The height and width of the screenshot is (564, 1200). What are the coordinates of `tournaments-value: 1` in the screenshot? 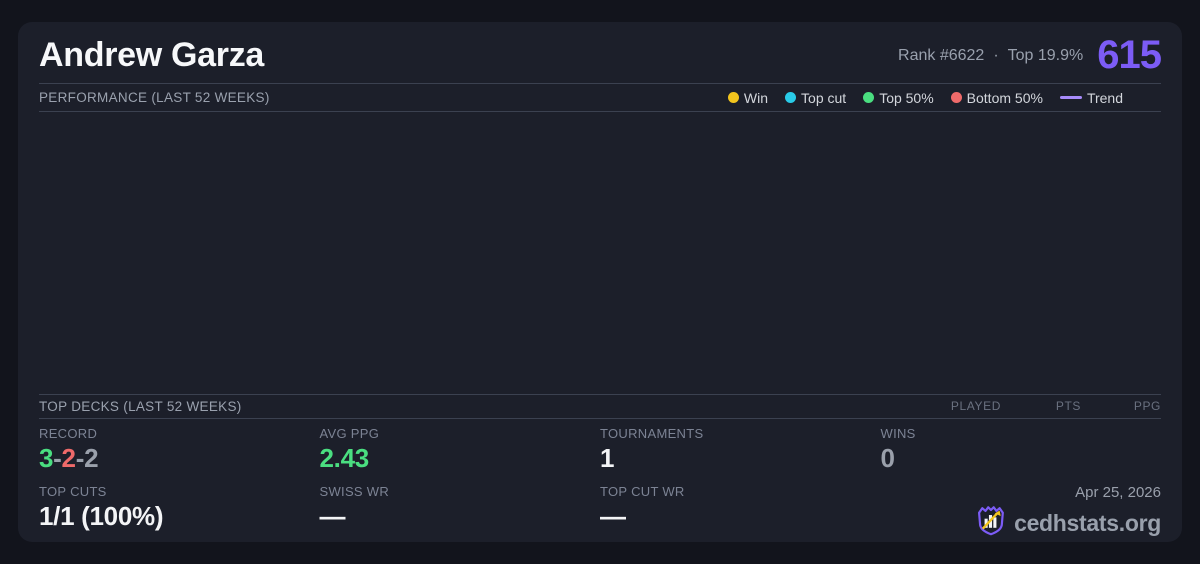 It's located at (607, 458).